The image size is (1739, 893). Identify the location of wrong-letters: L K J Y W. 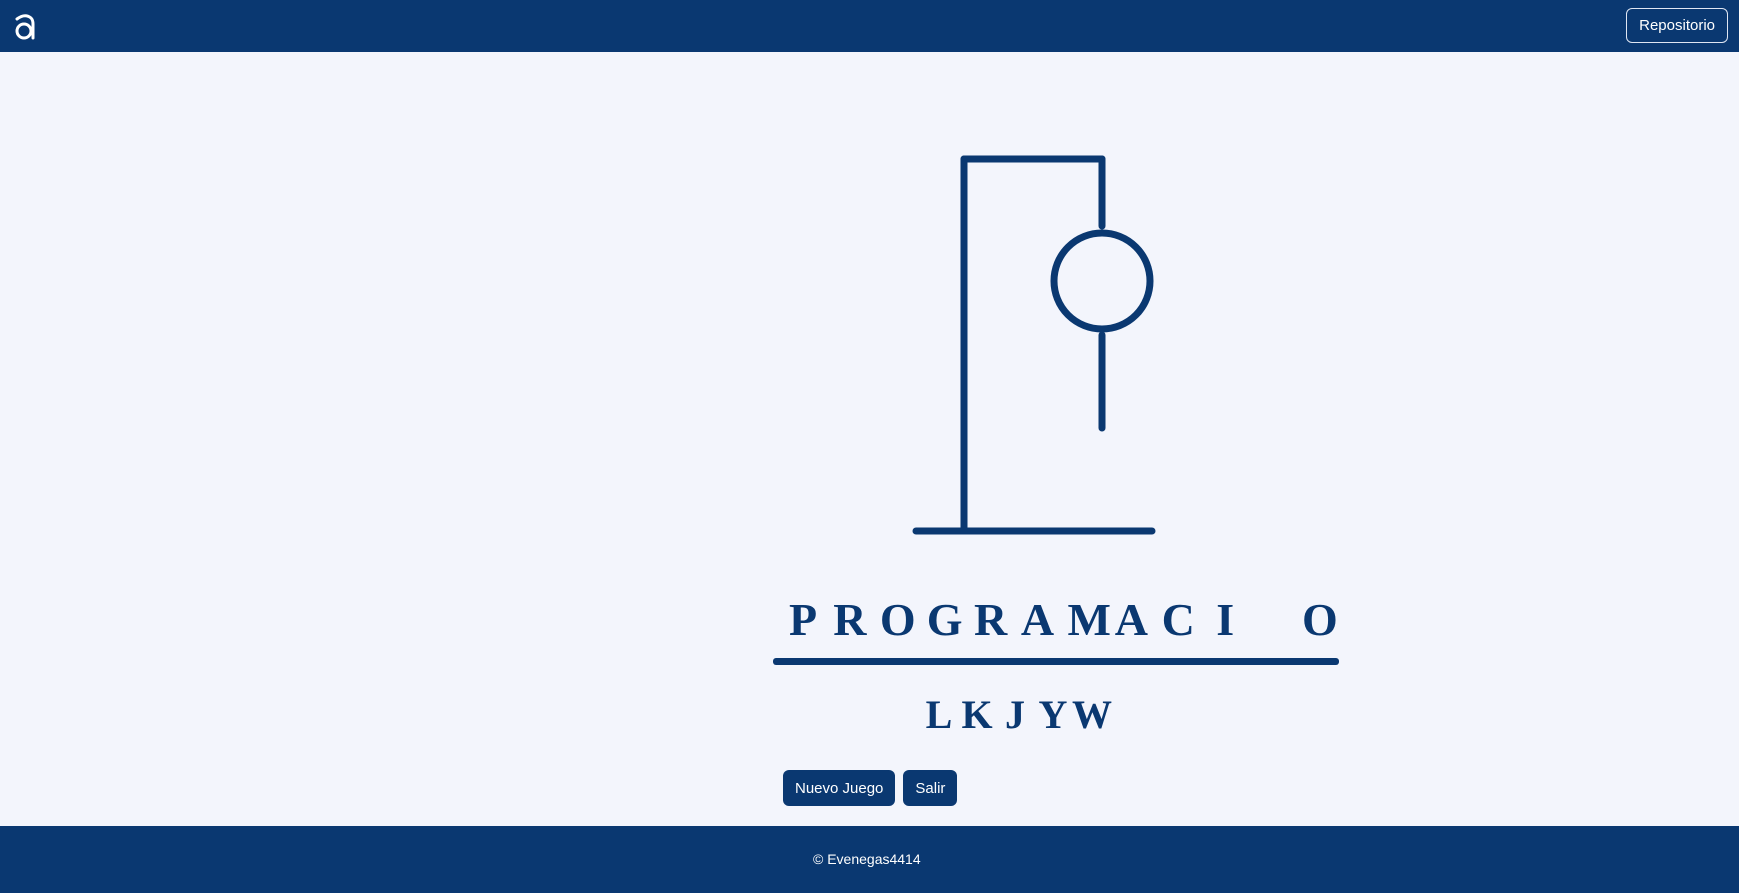
(1016, 714).